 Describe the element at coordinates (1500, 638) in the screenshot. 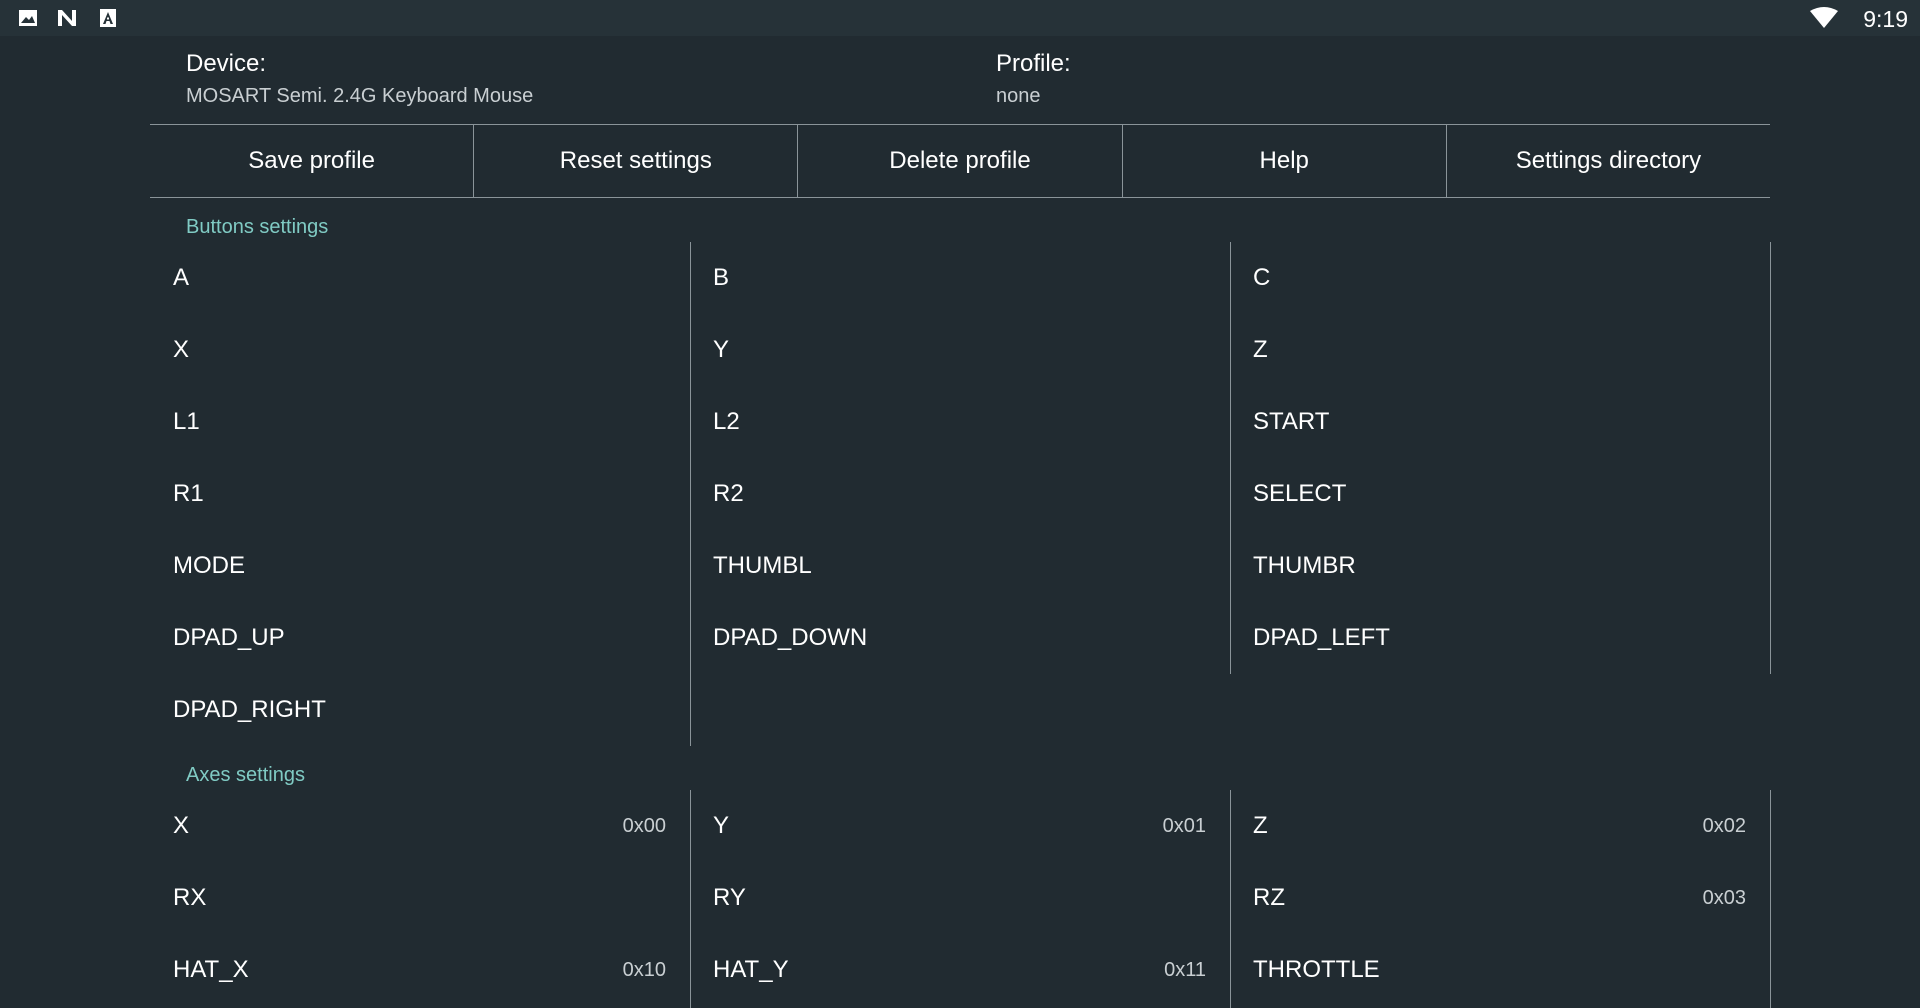

I see `button-mapping-dpad-left: DPAD_LEFT` at that location.